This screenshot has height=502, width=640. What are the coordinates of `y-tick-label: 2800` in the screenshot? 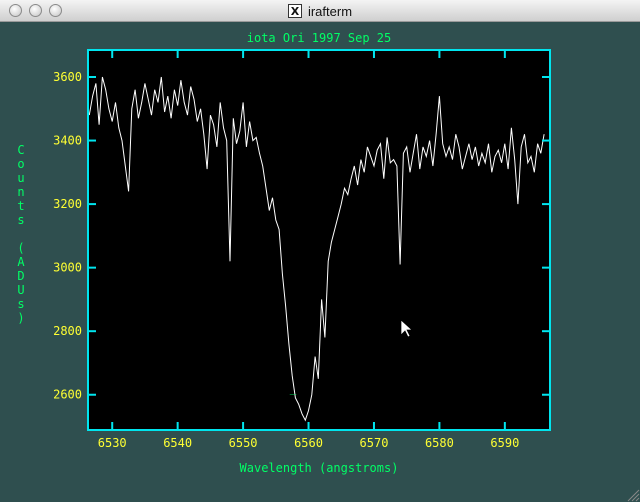 It's located at (67, 331).